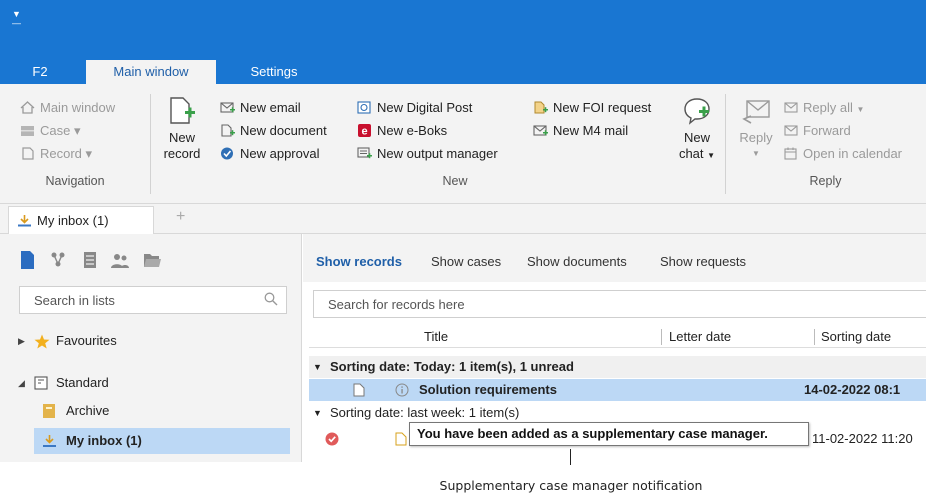 The height and width of the screenshot is (497, 926). I want to click on chevron-right-icon: ▶, so click(21, 341).